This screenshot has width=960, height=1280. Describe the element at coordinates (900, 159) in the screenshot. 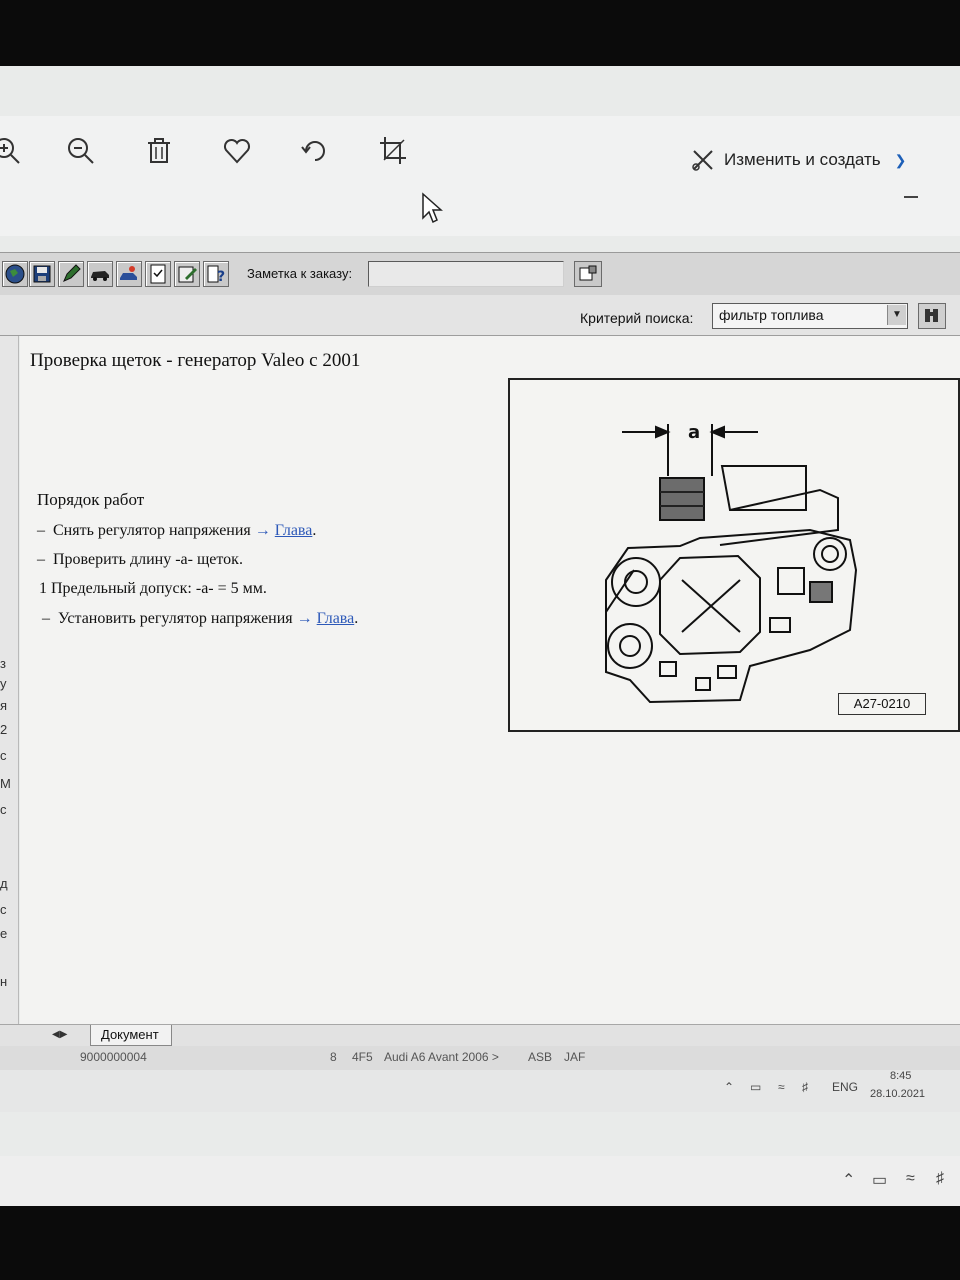

I see `chevron-down-icon: ❯` at that location.